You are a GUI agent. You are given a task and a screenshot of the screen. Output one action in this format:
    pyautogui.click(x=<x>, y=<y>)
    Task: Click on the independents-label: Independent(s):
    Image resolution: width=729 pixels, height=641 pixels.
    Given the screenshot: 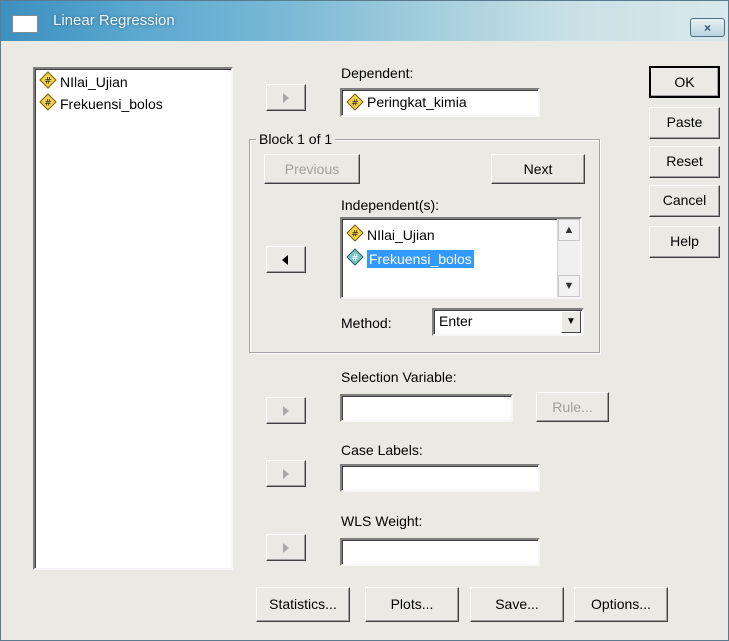 What is the action you would take?
    pyautogui.click(x=390, y=205)
    